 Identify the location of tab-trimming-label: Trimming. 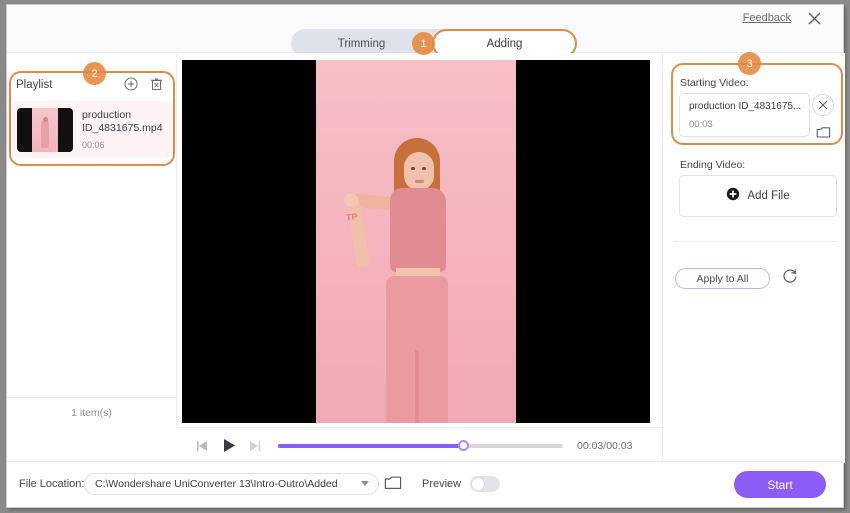
(361, 43).